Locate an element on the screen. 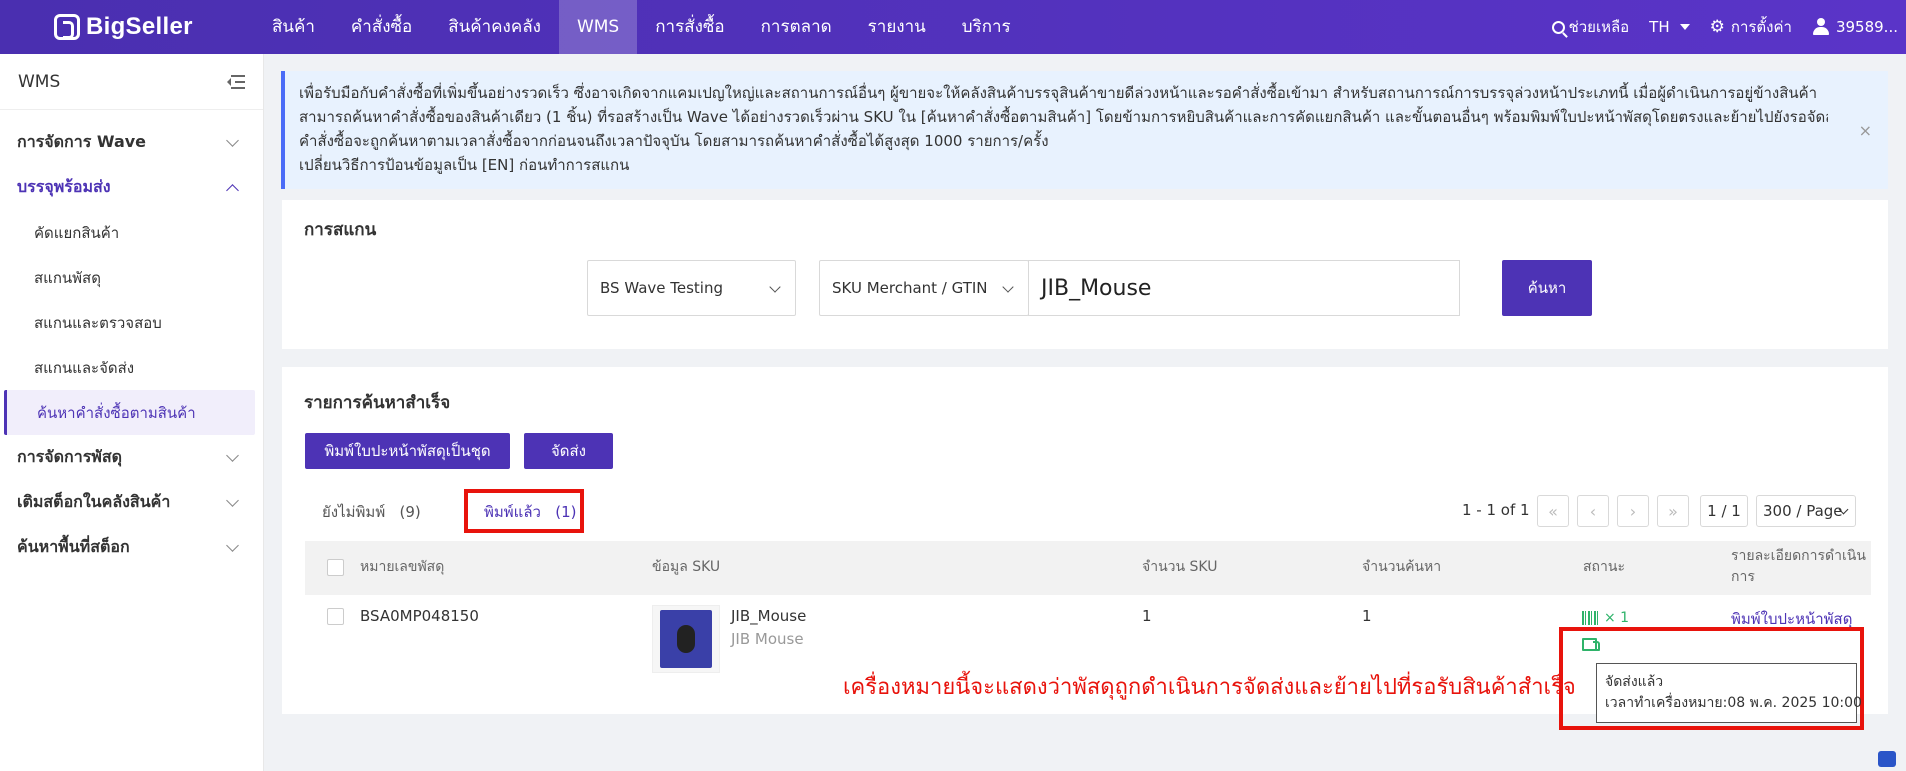  tab-printed: พิมพ์แล้ว (1) is located at coordinates (530, 512).